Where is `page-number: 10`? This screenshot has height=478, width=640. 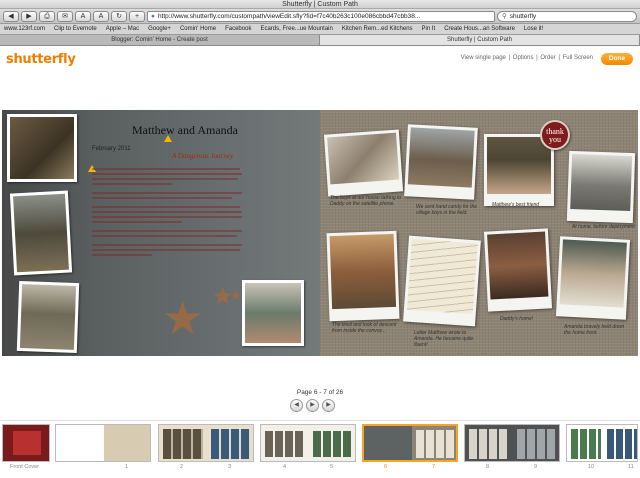 page-number: 10 is located at coordinates (591, 467).